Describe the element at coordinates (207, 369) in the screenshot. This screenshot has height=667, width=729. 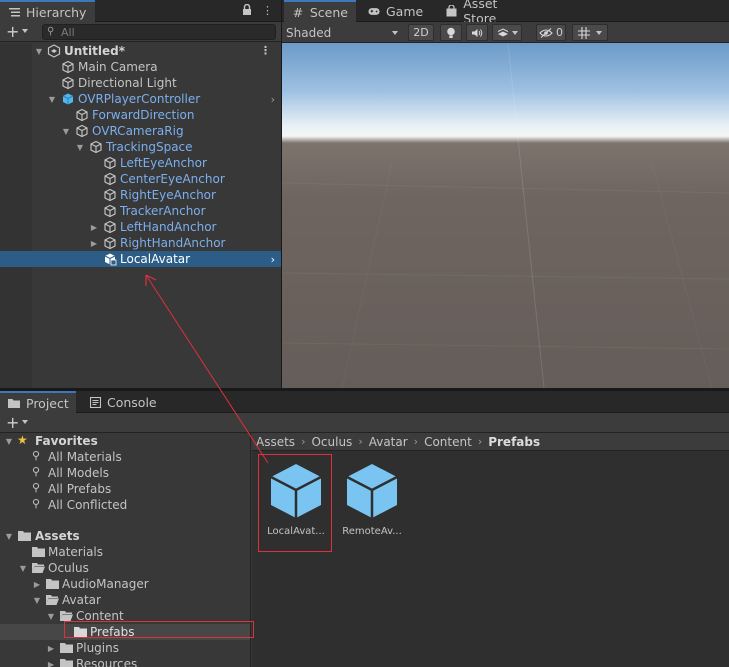
I see `drag-annotation-arrow` at that location.